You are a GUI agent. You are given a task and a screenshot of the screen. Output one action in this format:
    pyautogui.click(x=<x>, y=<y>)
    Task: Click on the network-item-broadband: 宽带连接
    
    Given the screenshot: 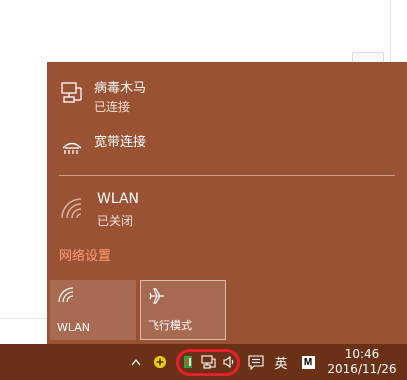 What is the action you would take?
    pyautogui.click(x=227, y=148)
    